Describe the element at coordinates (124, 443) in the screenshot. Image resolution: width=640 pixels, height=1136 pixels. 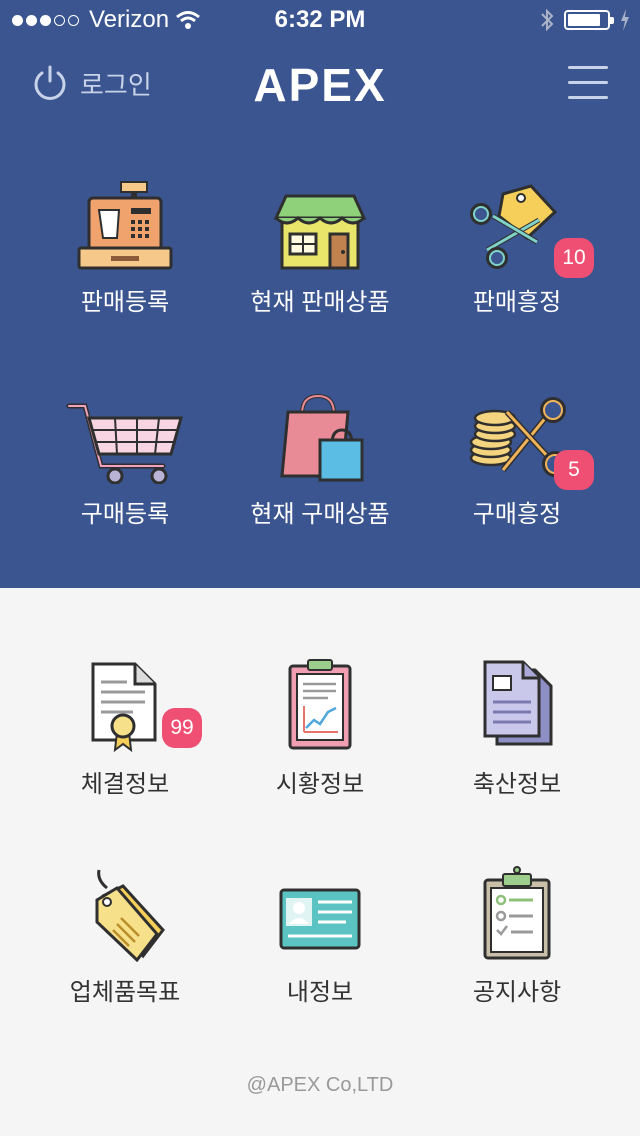
I see `shopping-cart-icon` at that location.